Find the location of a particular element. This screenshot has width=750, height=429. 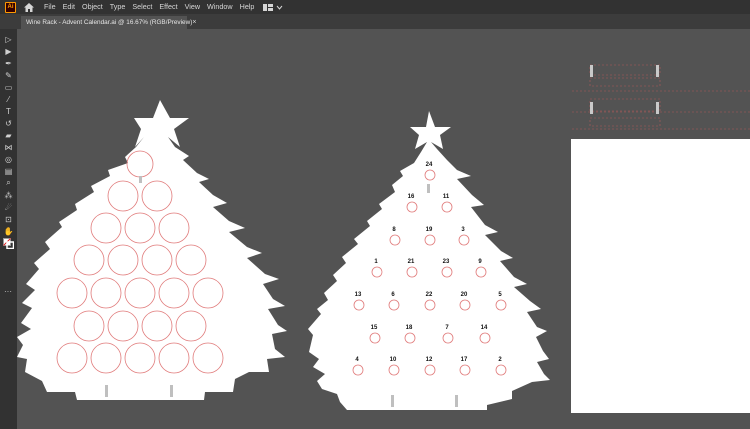

menu-help: Help is located at coordinates (247, 7).